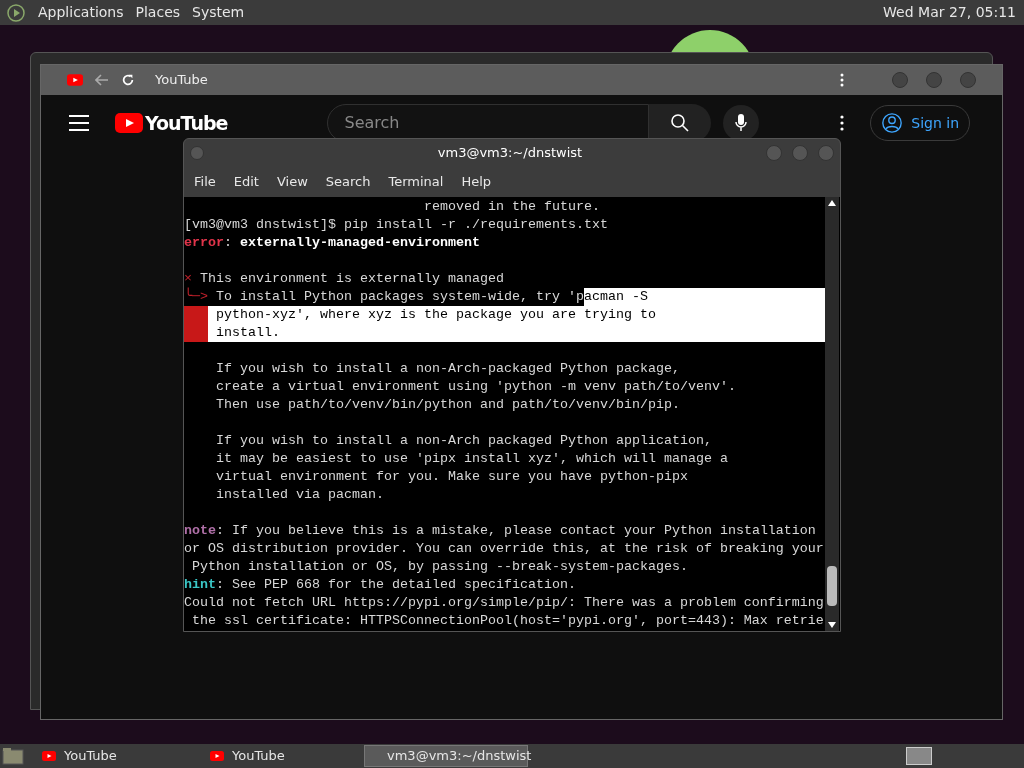  Describe the element at coordinates (13, 756) in the screenshot. I see `desktop-icon` at that location.